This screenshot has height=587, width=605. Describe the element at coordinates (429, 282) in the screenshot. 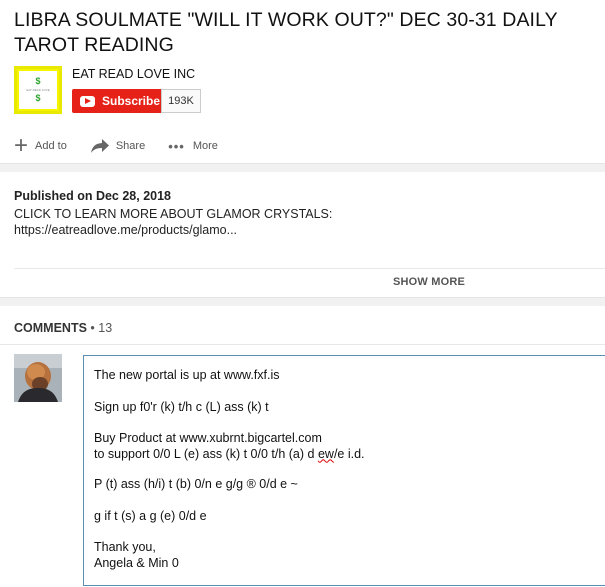

I see `show-more-button: SHOW MORE` at that location.